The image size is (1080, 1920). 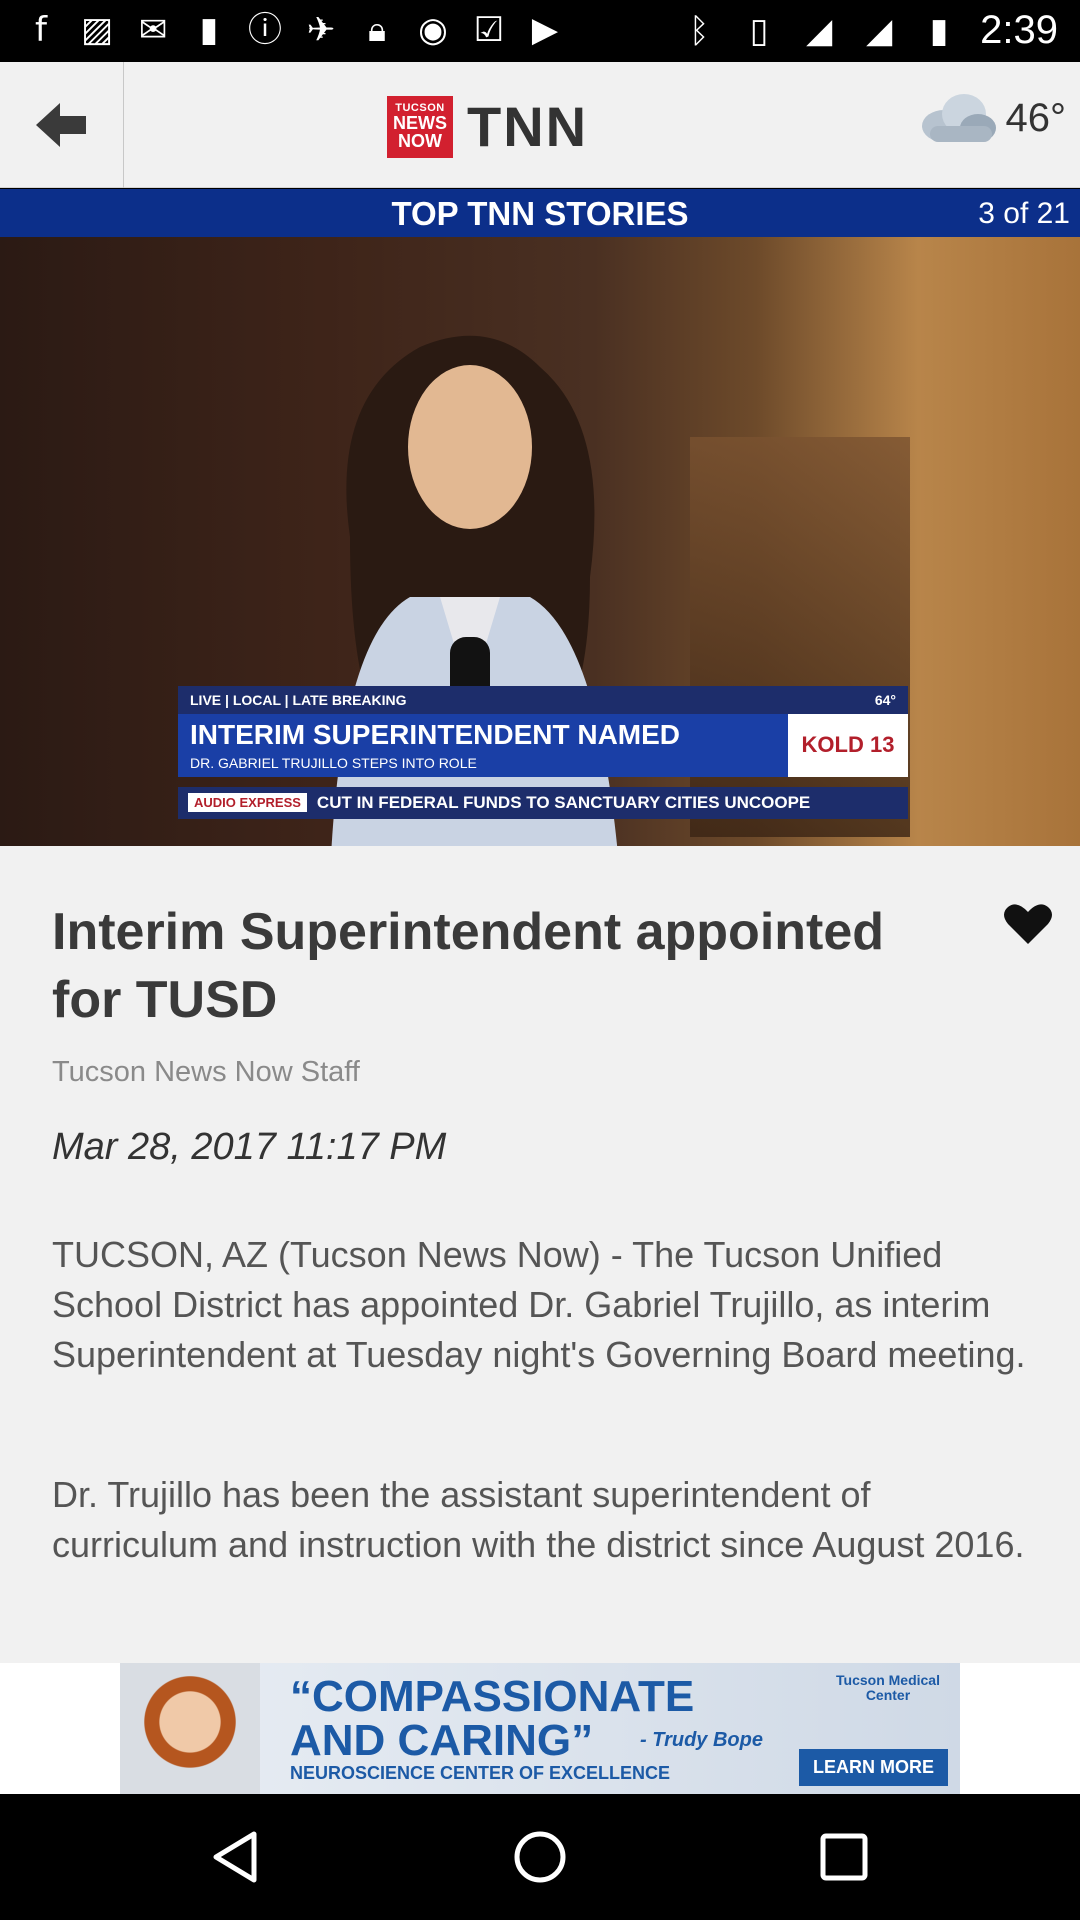 I want to click on navigation-bar, so click(x=540, y=1857).